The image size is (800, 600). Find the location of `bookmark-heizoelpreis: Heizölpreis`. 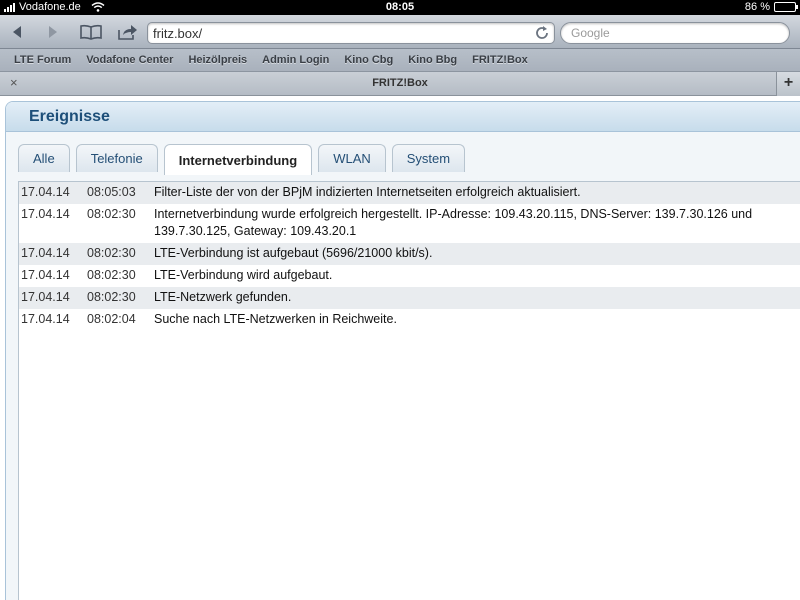

bookmark-heizoelpreis: Heizölpreis is located at coordinates (217, 60).